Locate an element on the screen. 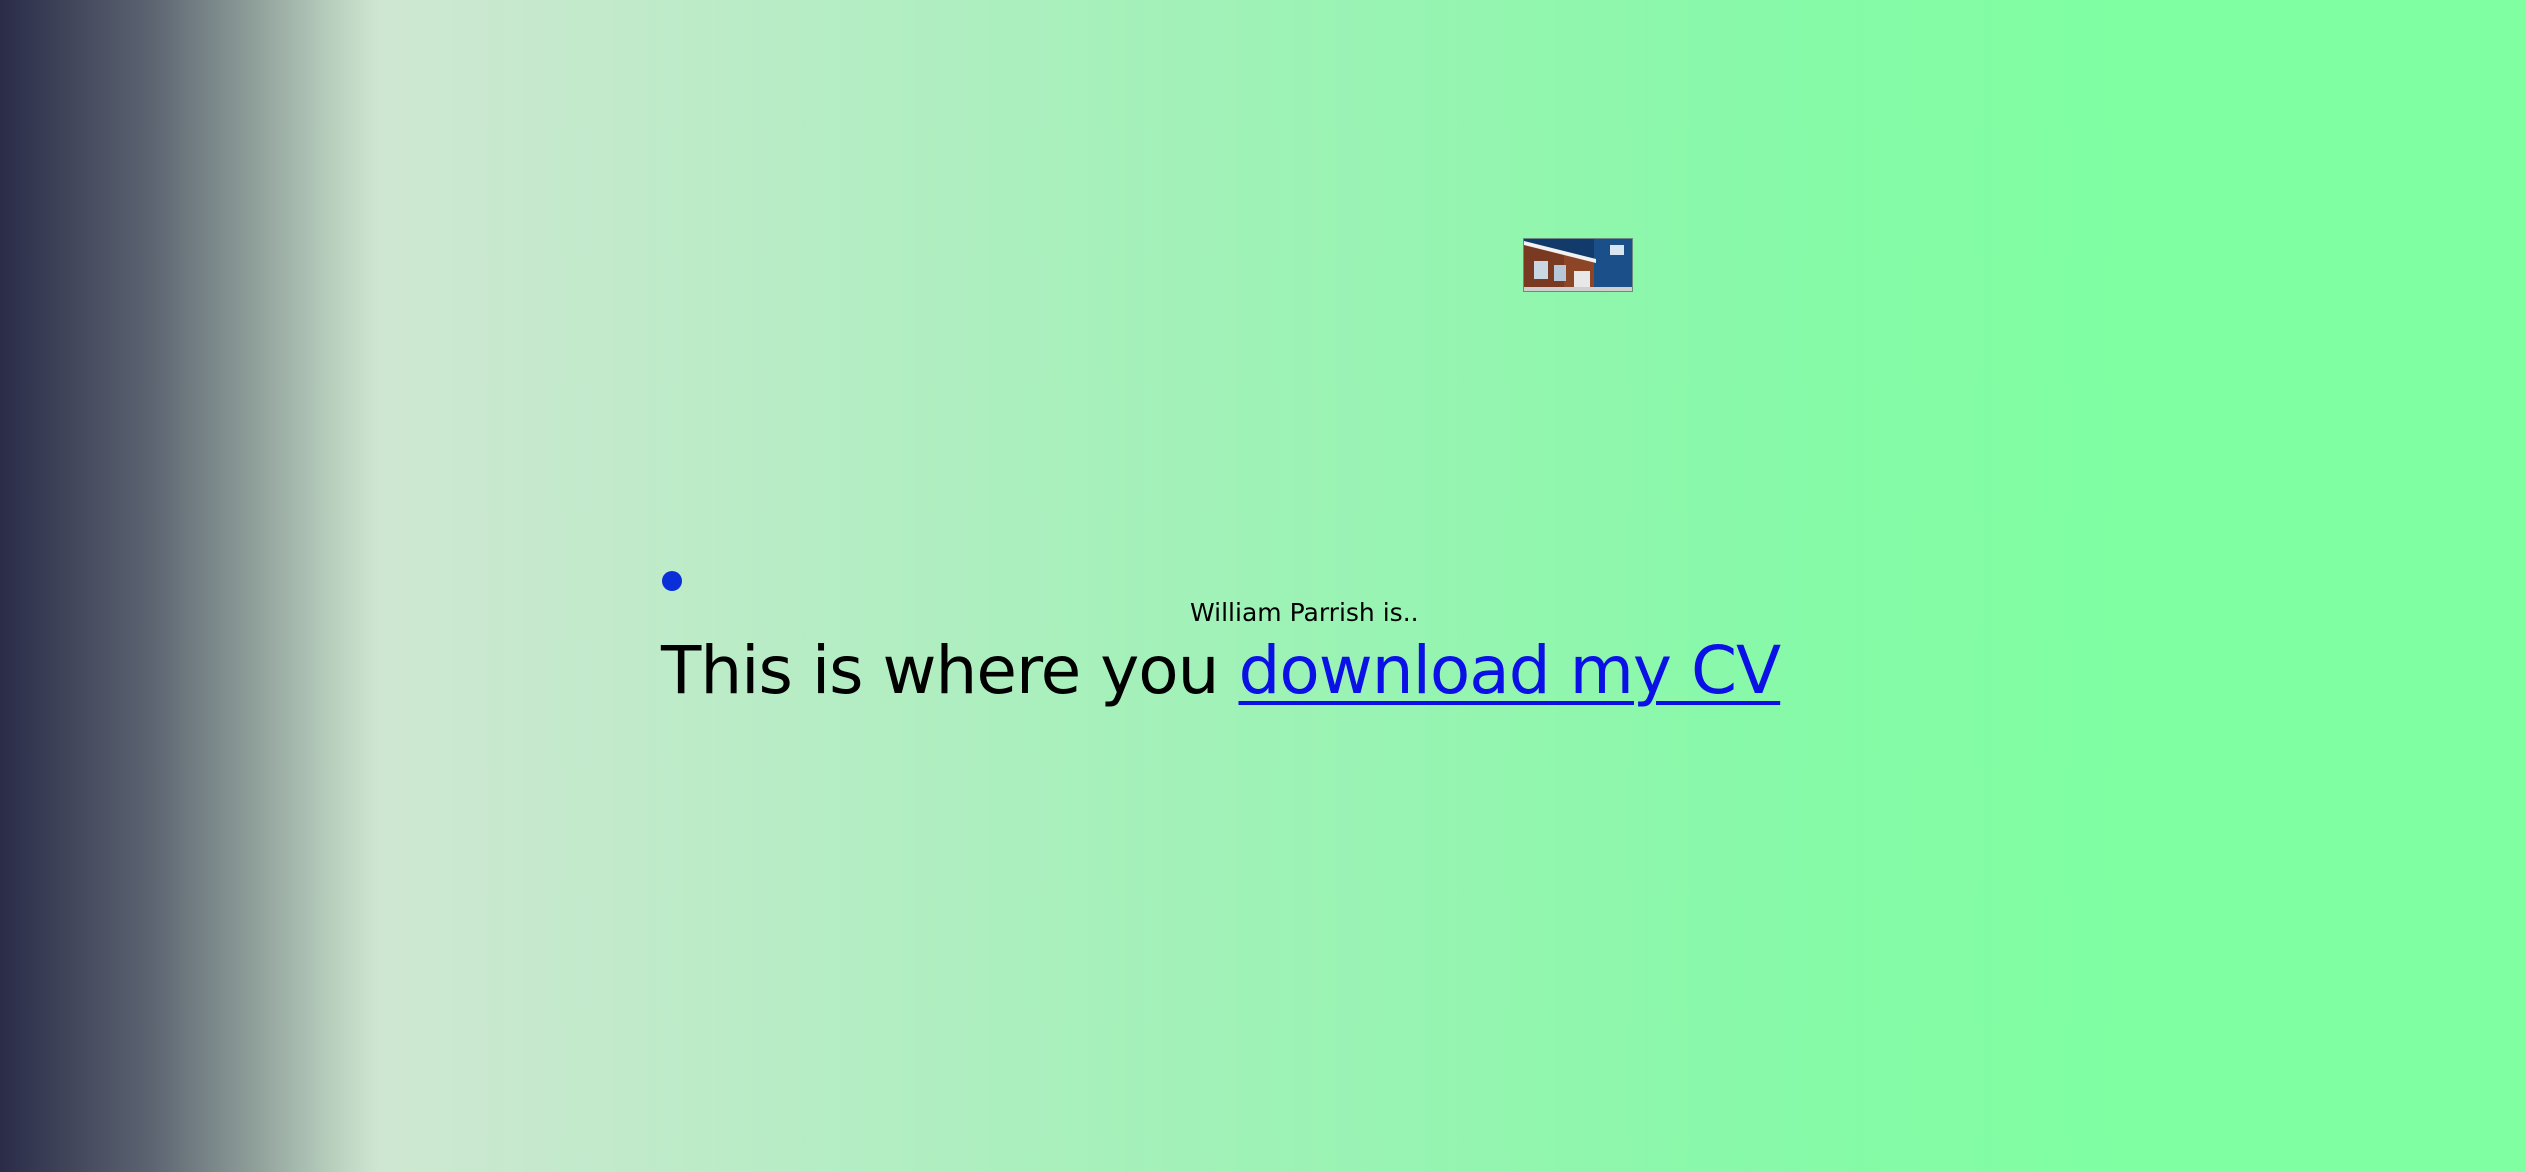  accent-dot is located at coordinates (672, 581).